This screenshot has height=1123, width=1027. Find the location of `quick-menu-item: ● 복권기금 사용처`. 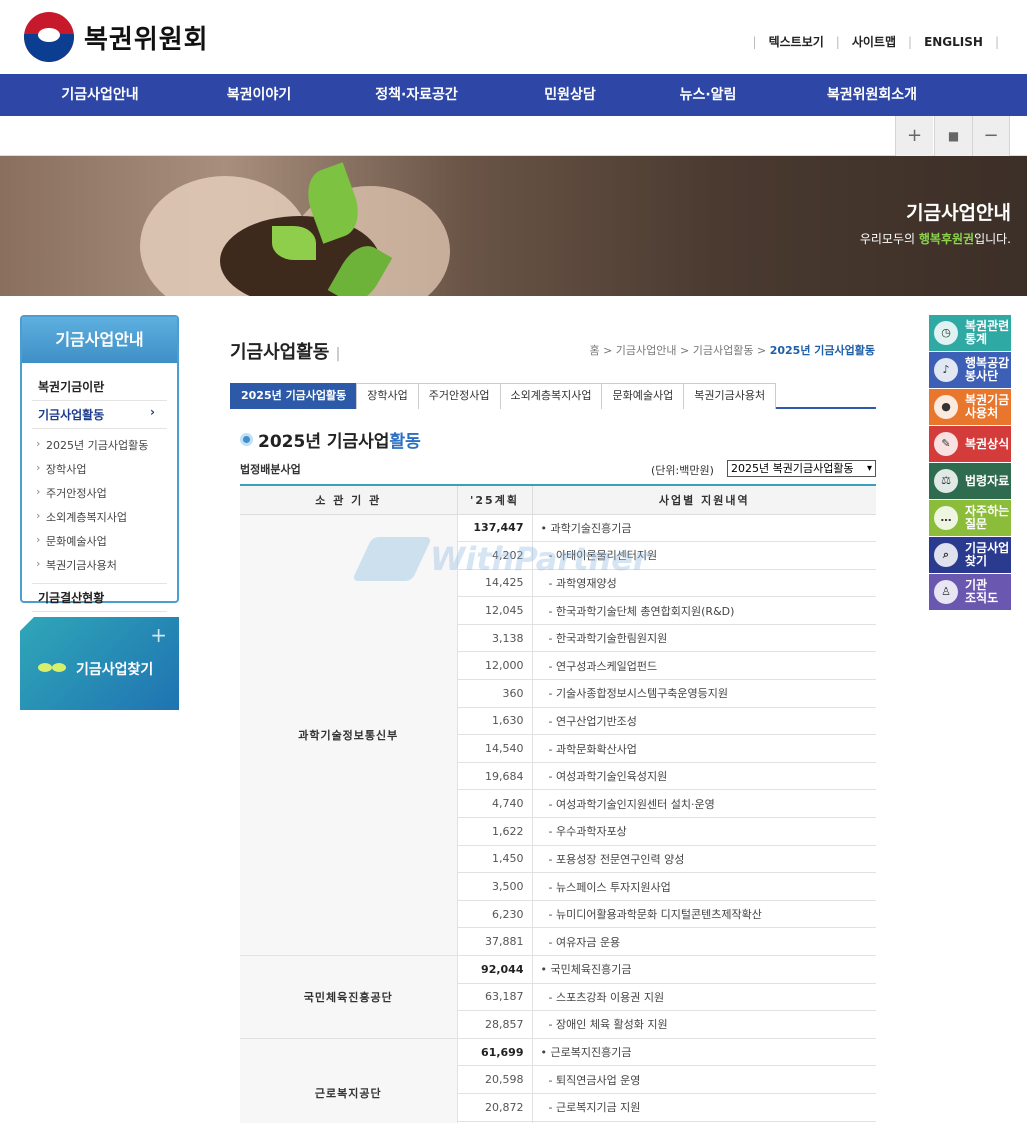

quick-menu-item: ● 복권기금 사용처 is located at coordinates (970, 407).